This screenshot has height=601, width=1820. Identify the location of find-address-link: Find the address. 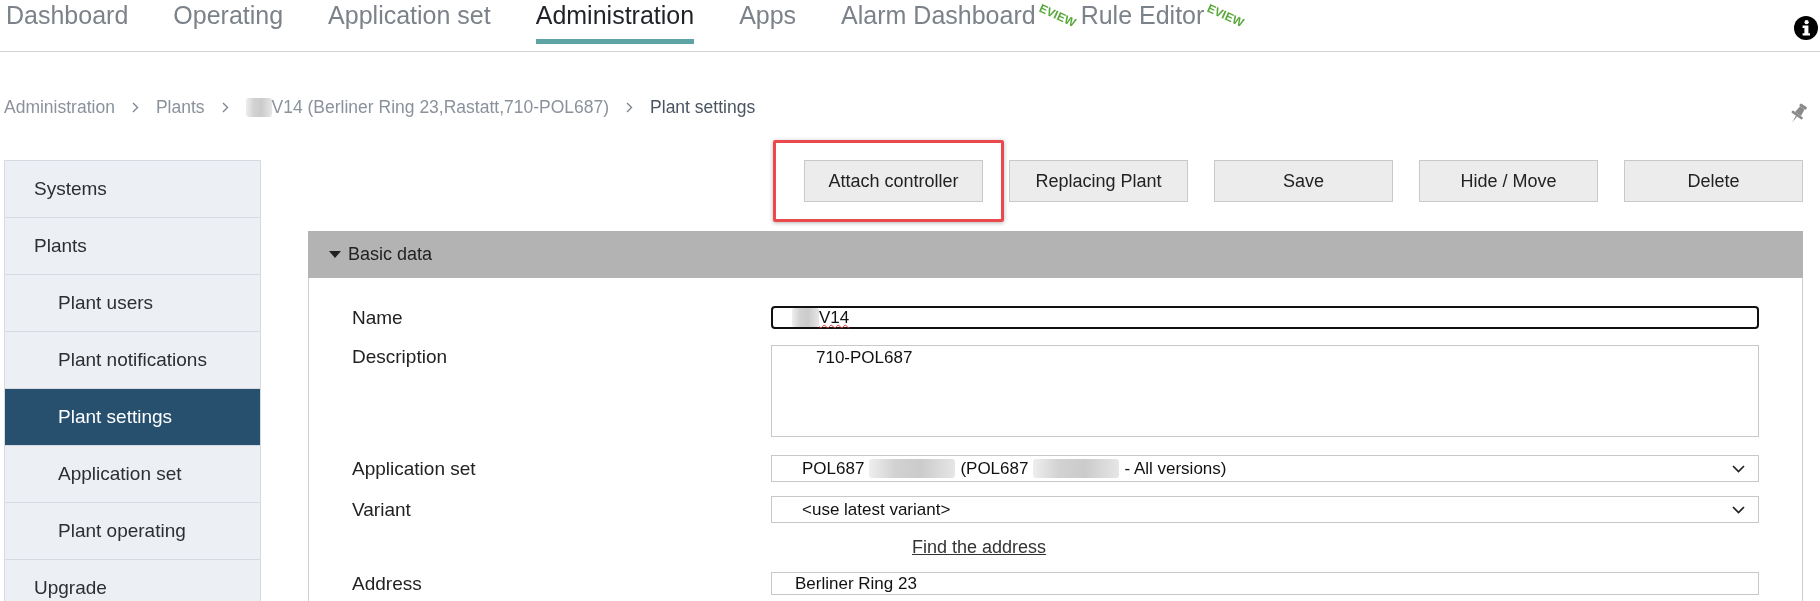
(979, 547).